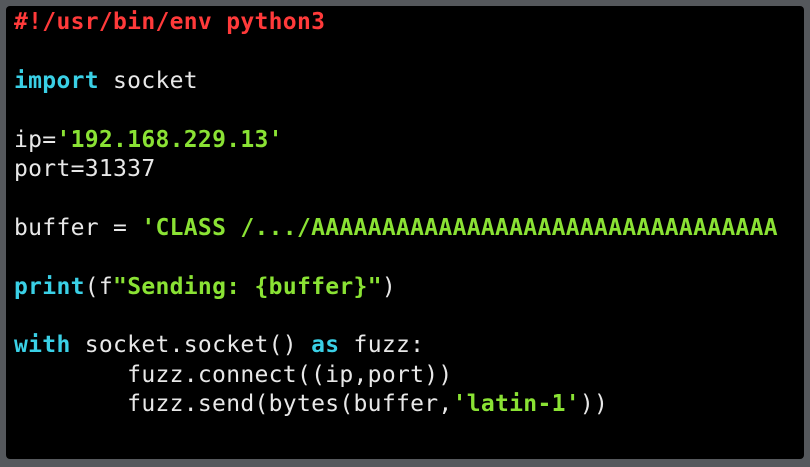  I want to click on code-token: ip=, so click(35, 139).